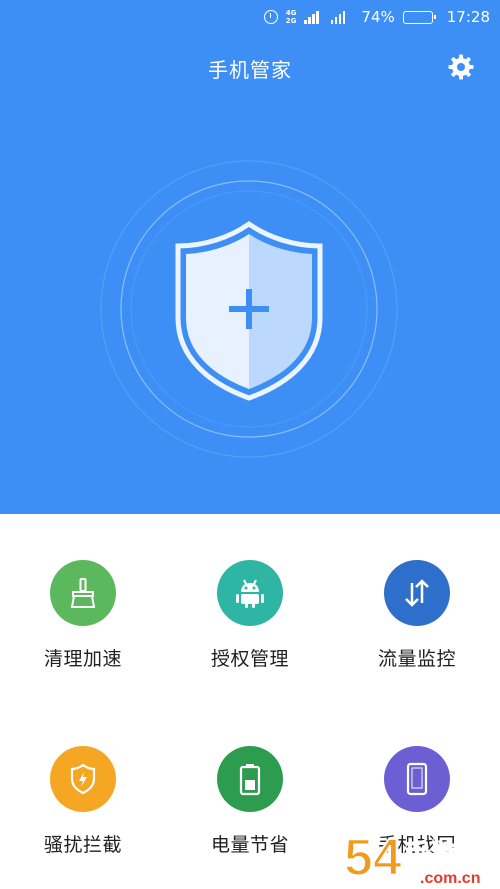  What do you see at coordinates (250, 18) in the screenshot?
I see `status-bar: 4G 2G 74% 17:28` at bounding box center [250, 18].